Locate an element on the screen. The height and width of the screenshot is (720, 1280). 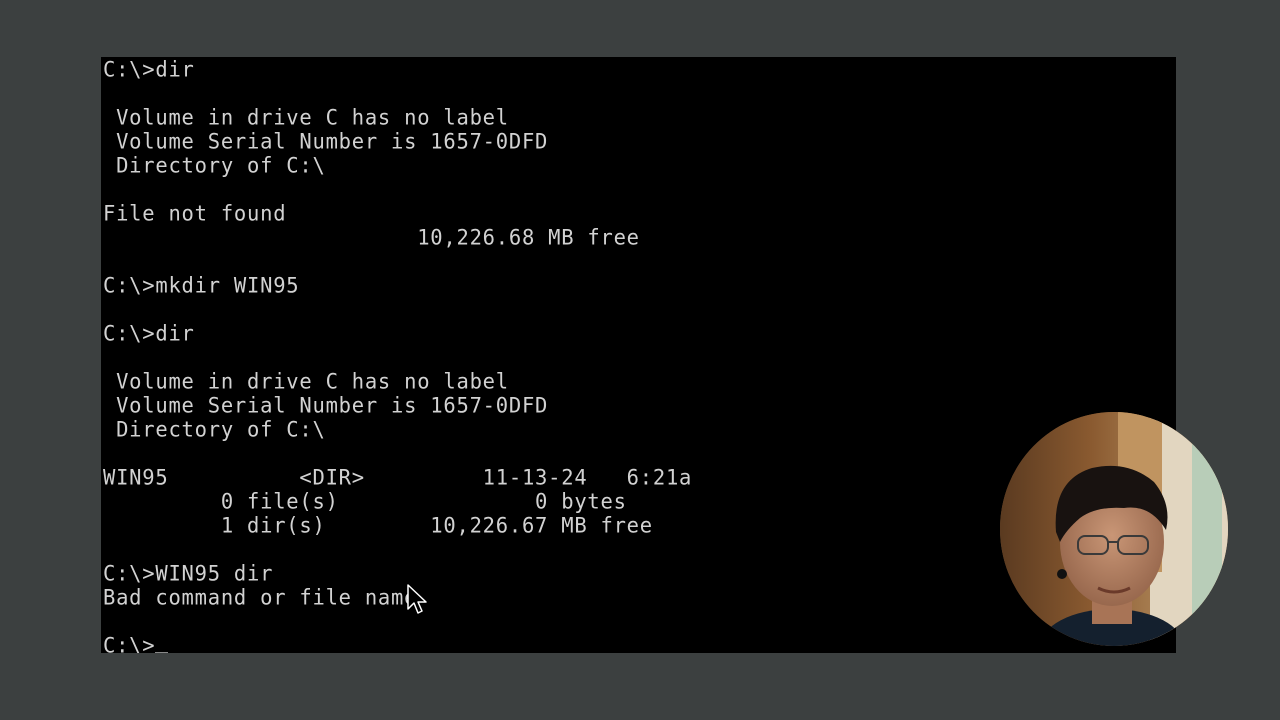
terminal-line: 0 file(s) 0 bytes is located at coordinates (365, 501).